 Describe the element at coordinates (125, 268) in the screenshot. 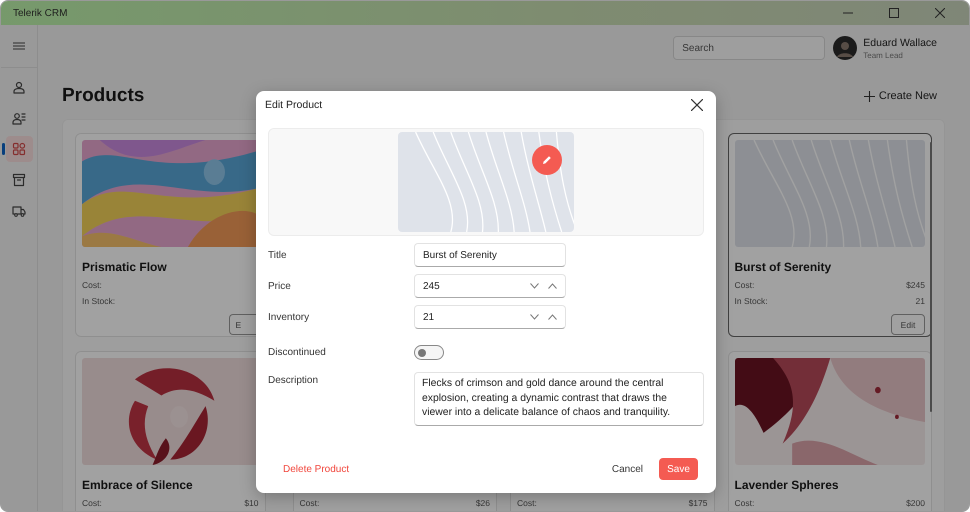

I see `product-title: Prismatic Flow` at that location.